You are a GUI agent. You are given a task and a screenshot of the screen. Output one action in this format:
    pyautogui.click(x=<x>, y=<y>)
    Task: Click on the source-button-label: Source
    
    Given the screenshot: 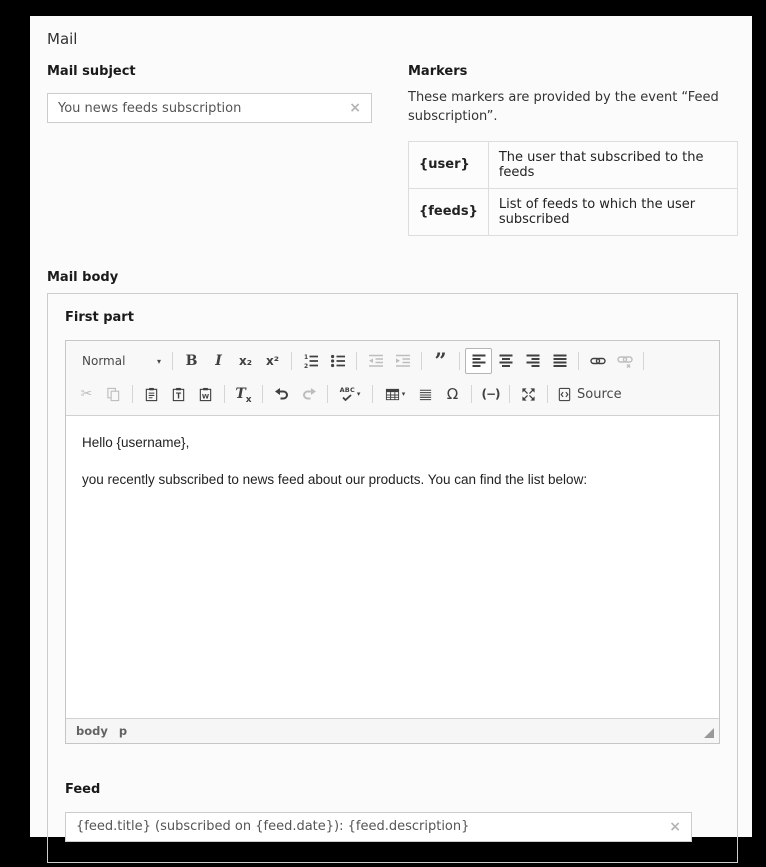 What is the action you would take?
    pyautogui.click(x=599, y=394)
    